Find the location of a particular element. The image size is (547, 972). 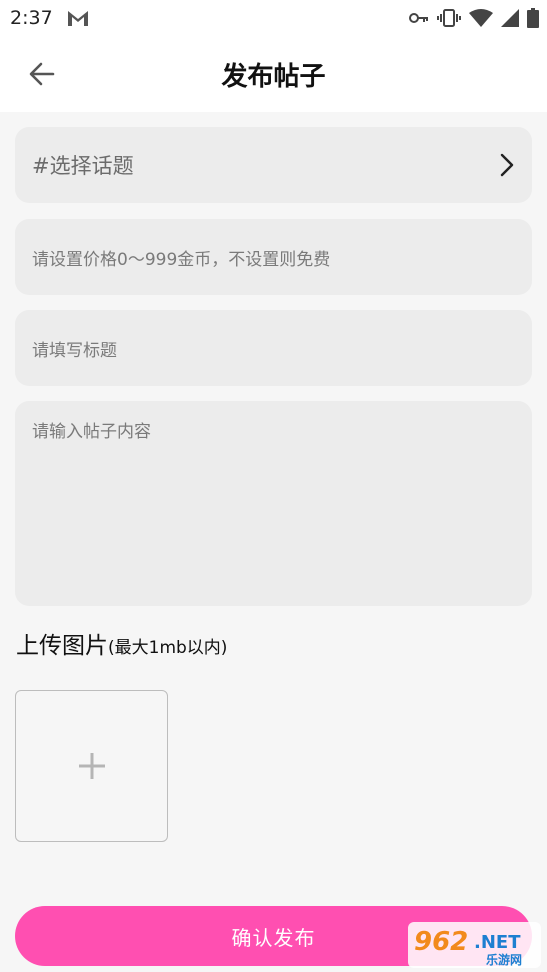

upload-hint: (最大1mb以内) is located at coordinates (168, 648).